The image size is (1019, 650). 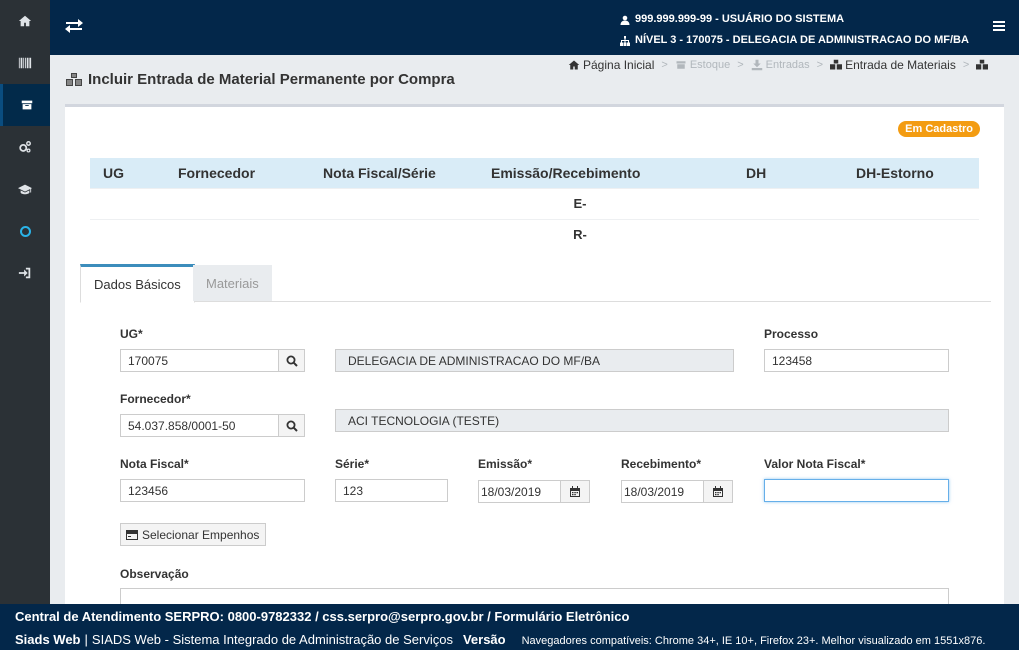 What do you see at coordinates (137, 283) in the screenshot?
I see `tab-dados-basicos: Dados Básicos` at bounding box center [137, 283].